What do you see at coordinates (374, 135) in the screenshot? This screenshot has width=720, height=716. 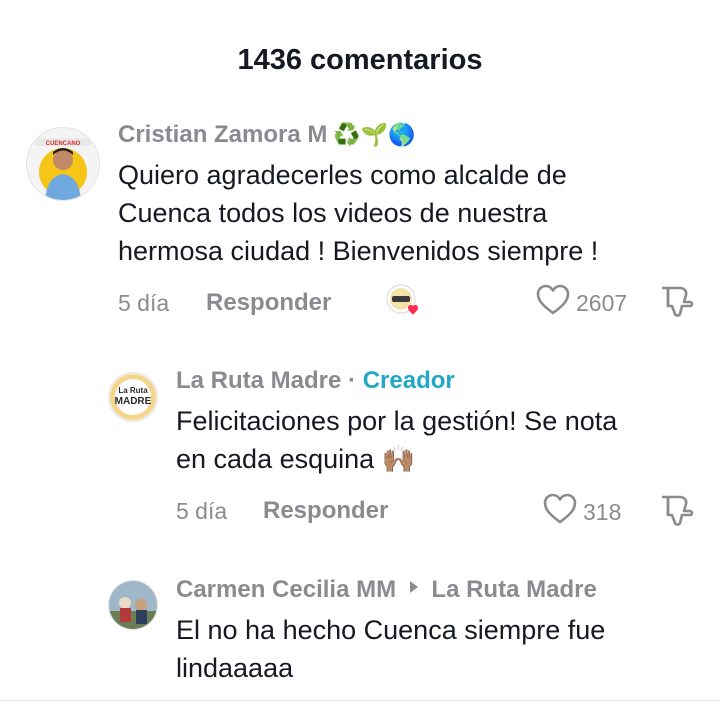 I see `username-emojis: ♻️🌱🌎` at bounding box center [374, 135].